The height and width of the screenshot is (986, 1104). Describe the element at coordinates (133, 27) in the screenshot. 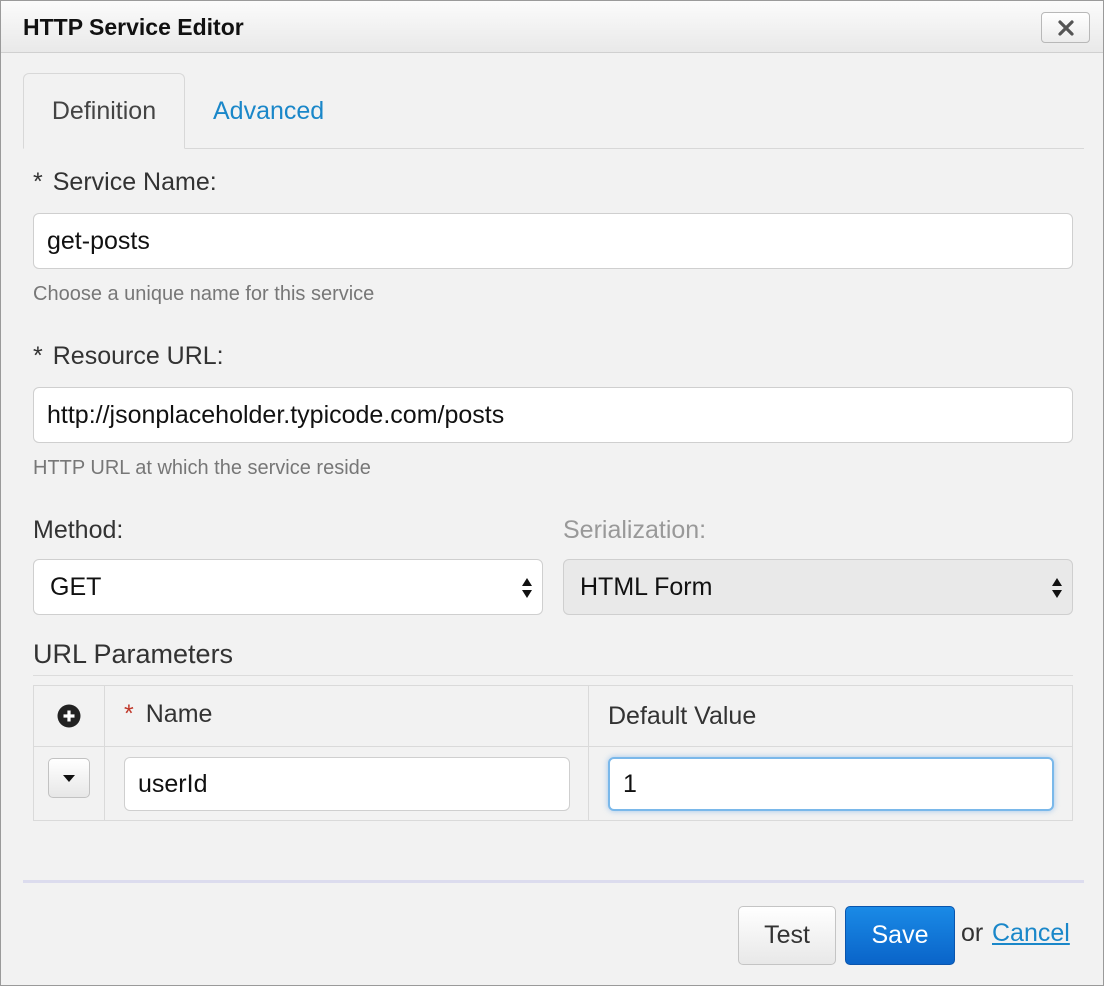

I see `dialog-title: HTTP Service Editor` at that location.